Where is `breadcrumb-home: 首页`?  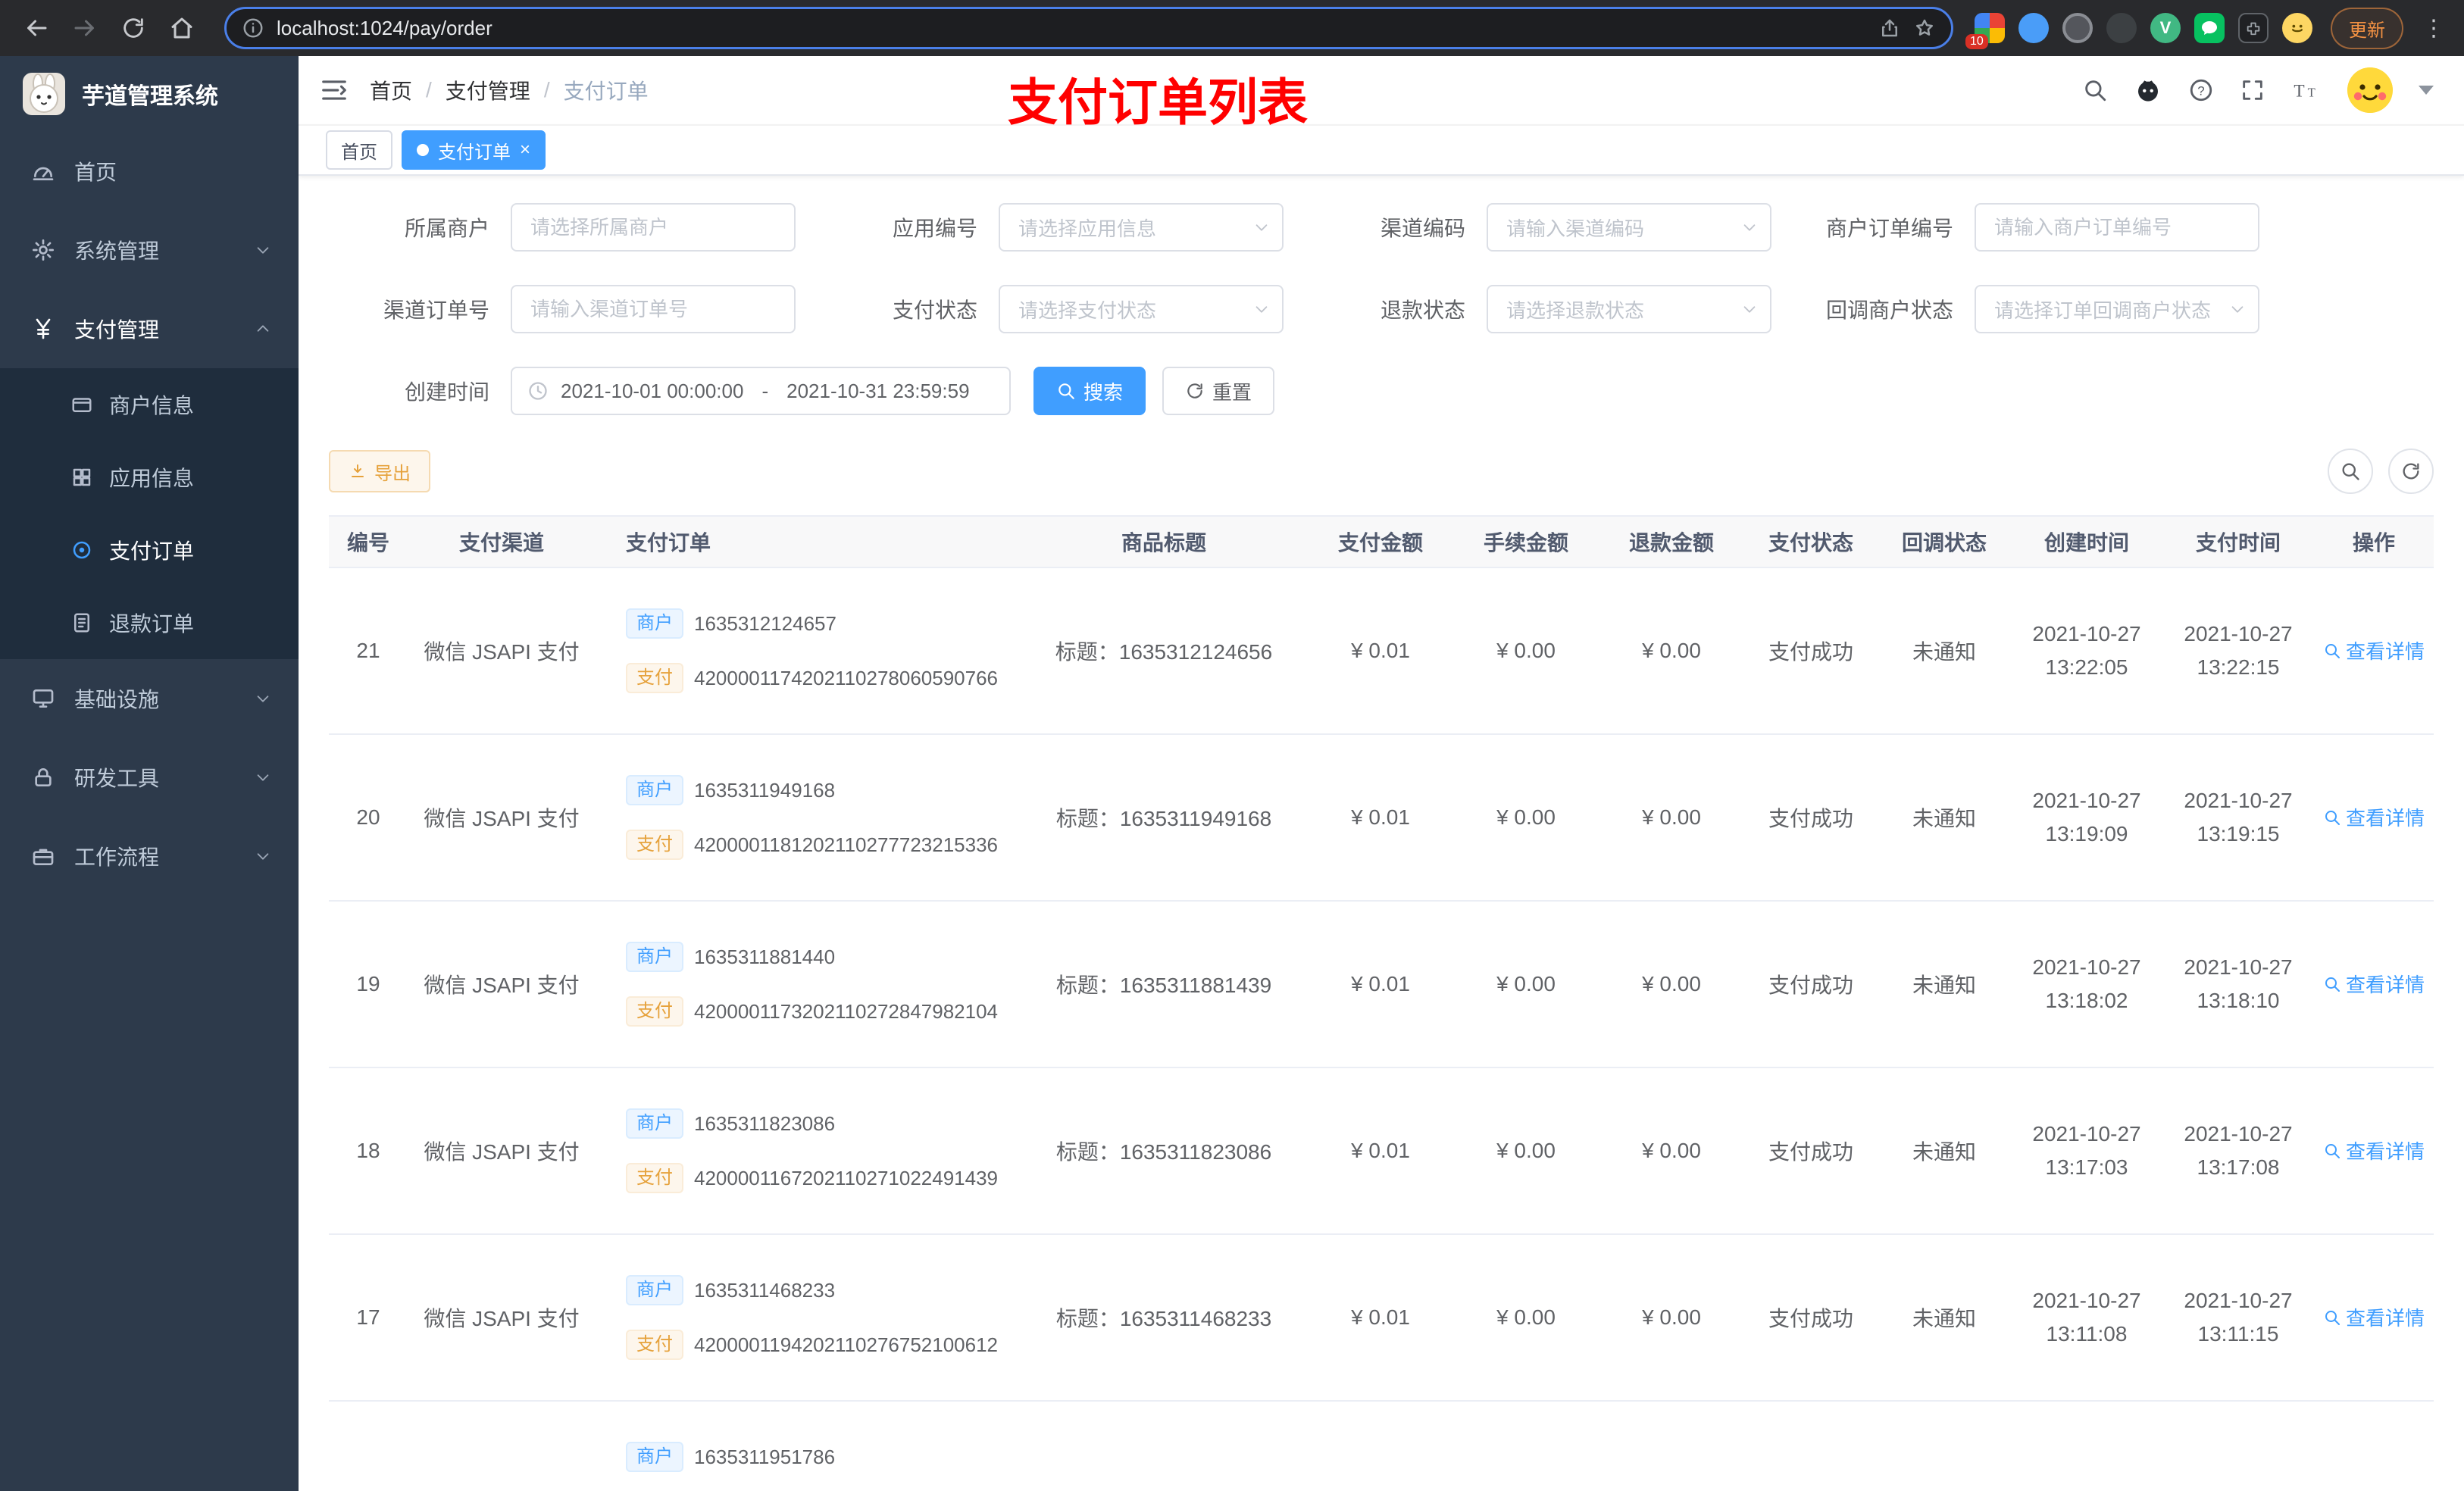 breadcrumb-home: 首页 is located at coordinates (391, 90).